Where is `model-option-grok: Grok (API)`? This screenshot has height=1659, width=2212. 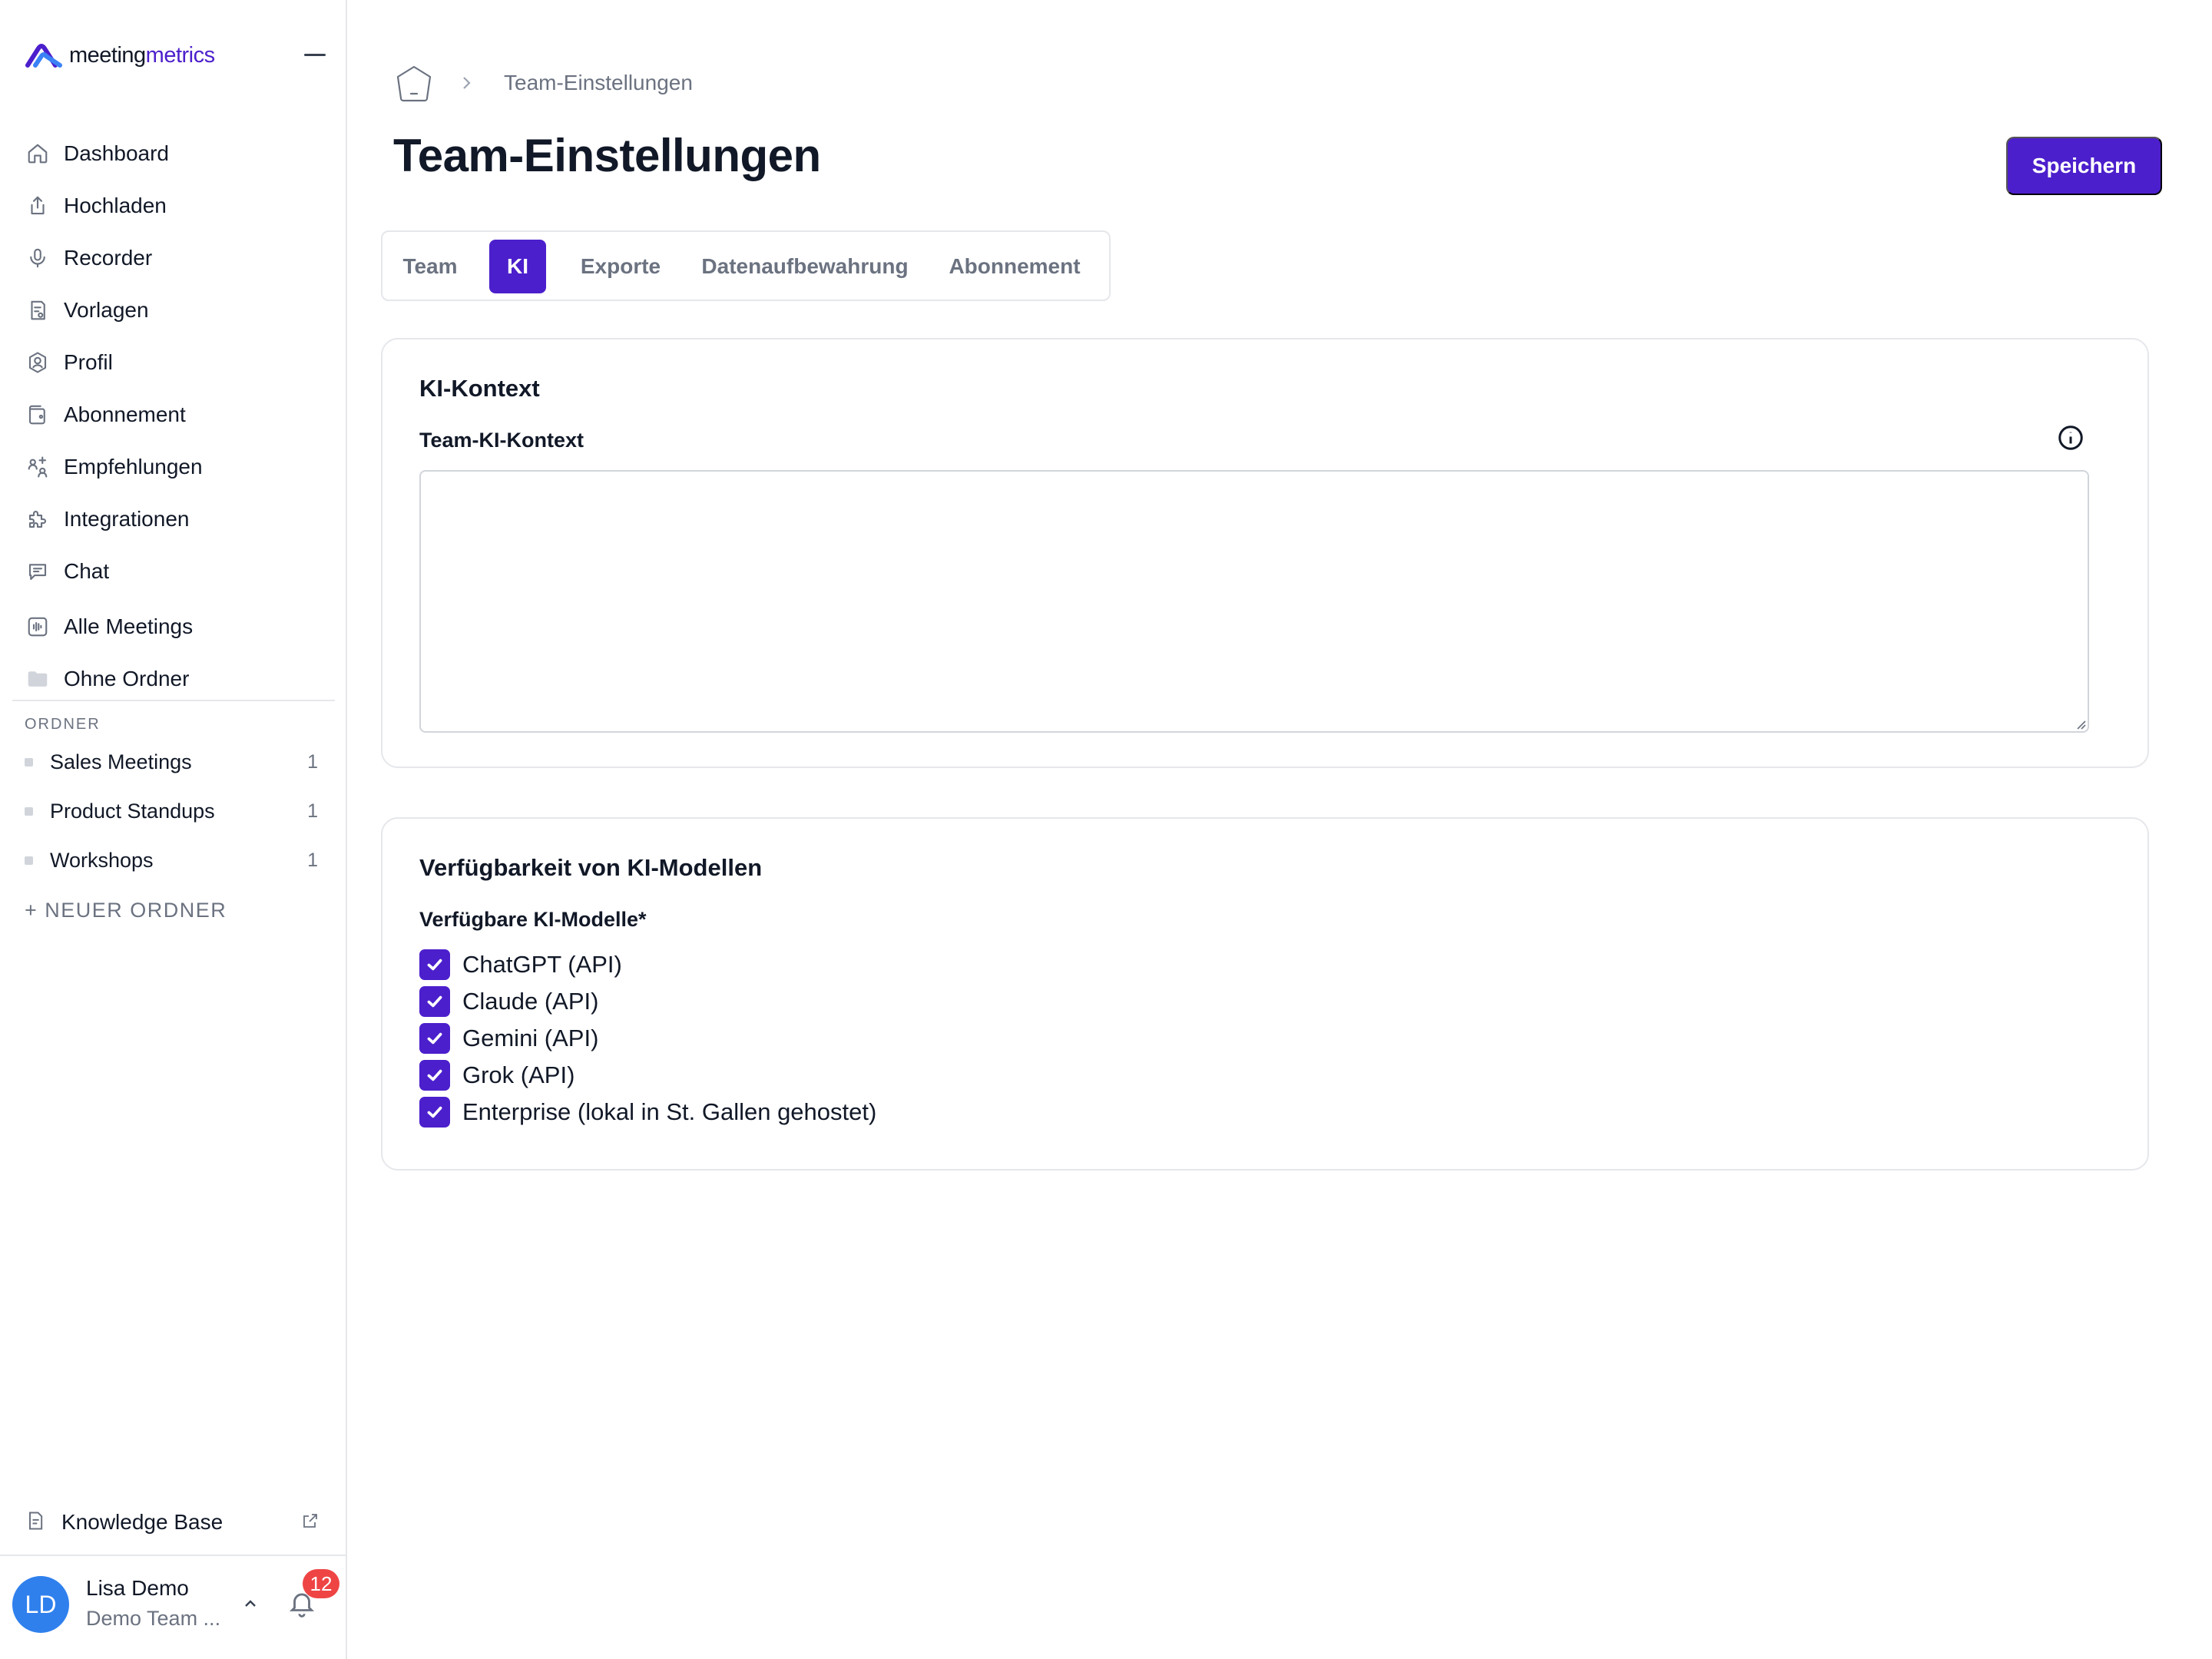 model-option-grok: Grok (API) is located at coordinates (497, 1075).